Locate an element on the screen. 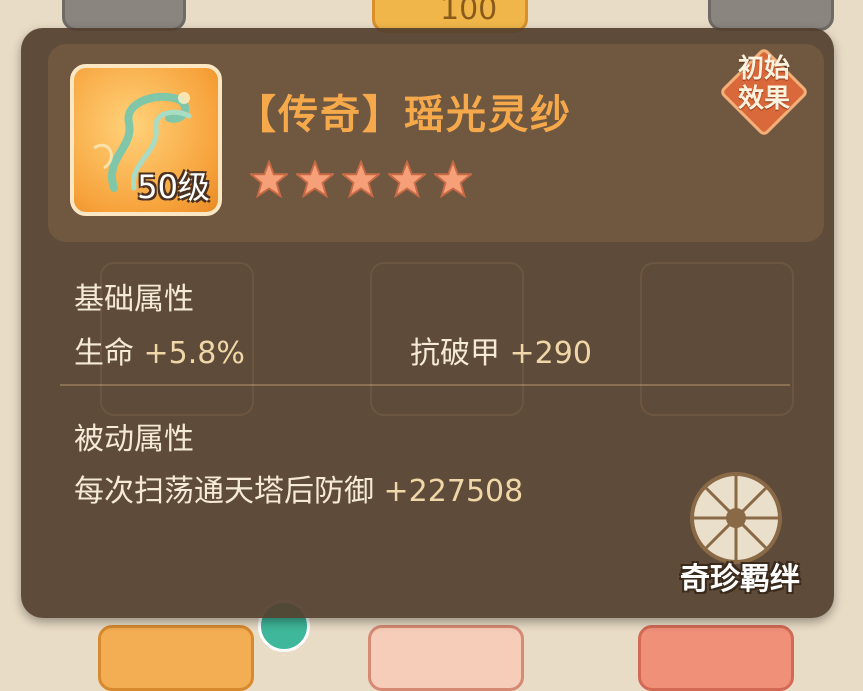  stat-value: +5.8% is located at coordinates (194, 353).